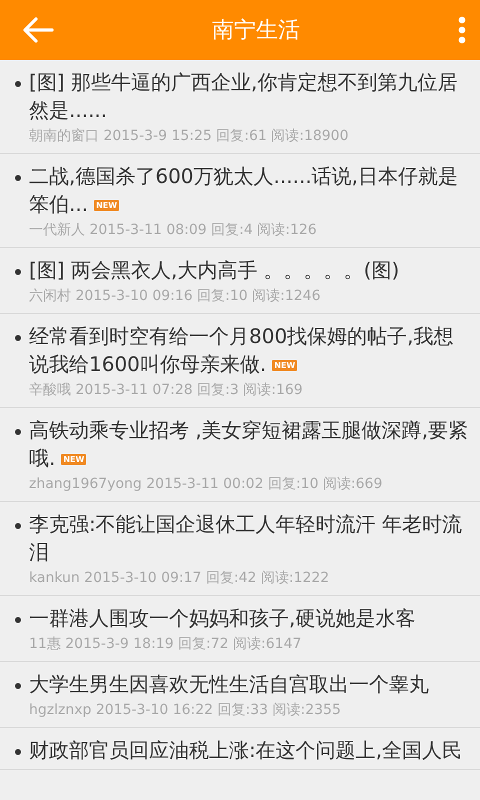 Image resolution: width=480 pixels, height=800 pixels. Describe the element at coordinates (165, 644) in the screenshot. I see `post-meta: 11惠 2015-3-9 18:19 回复:72 阅读:6147` at that location.